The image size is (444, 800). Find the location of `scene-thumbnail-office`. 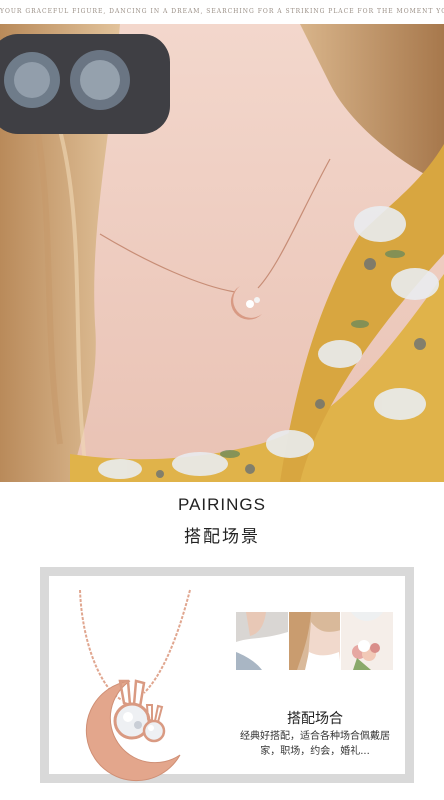

scene-thumbnail-office is located at coordinates (314, 641).